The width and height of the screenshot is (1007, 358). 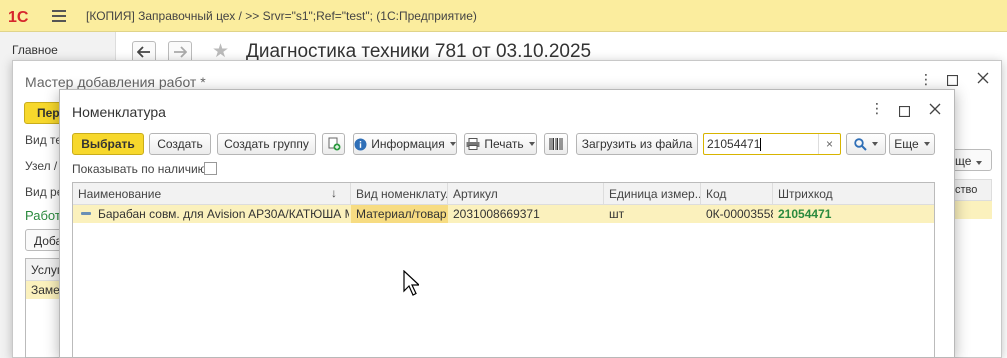 I want to click on more-label: Еще, so click(x=906, y=144).